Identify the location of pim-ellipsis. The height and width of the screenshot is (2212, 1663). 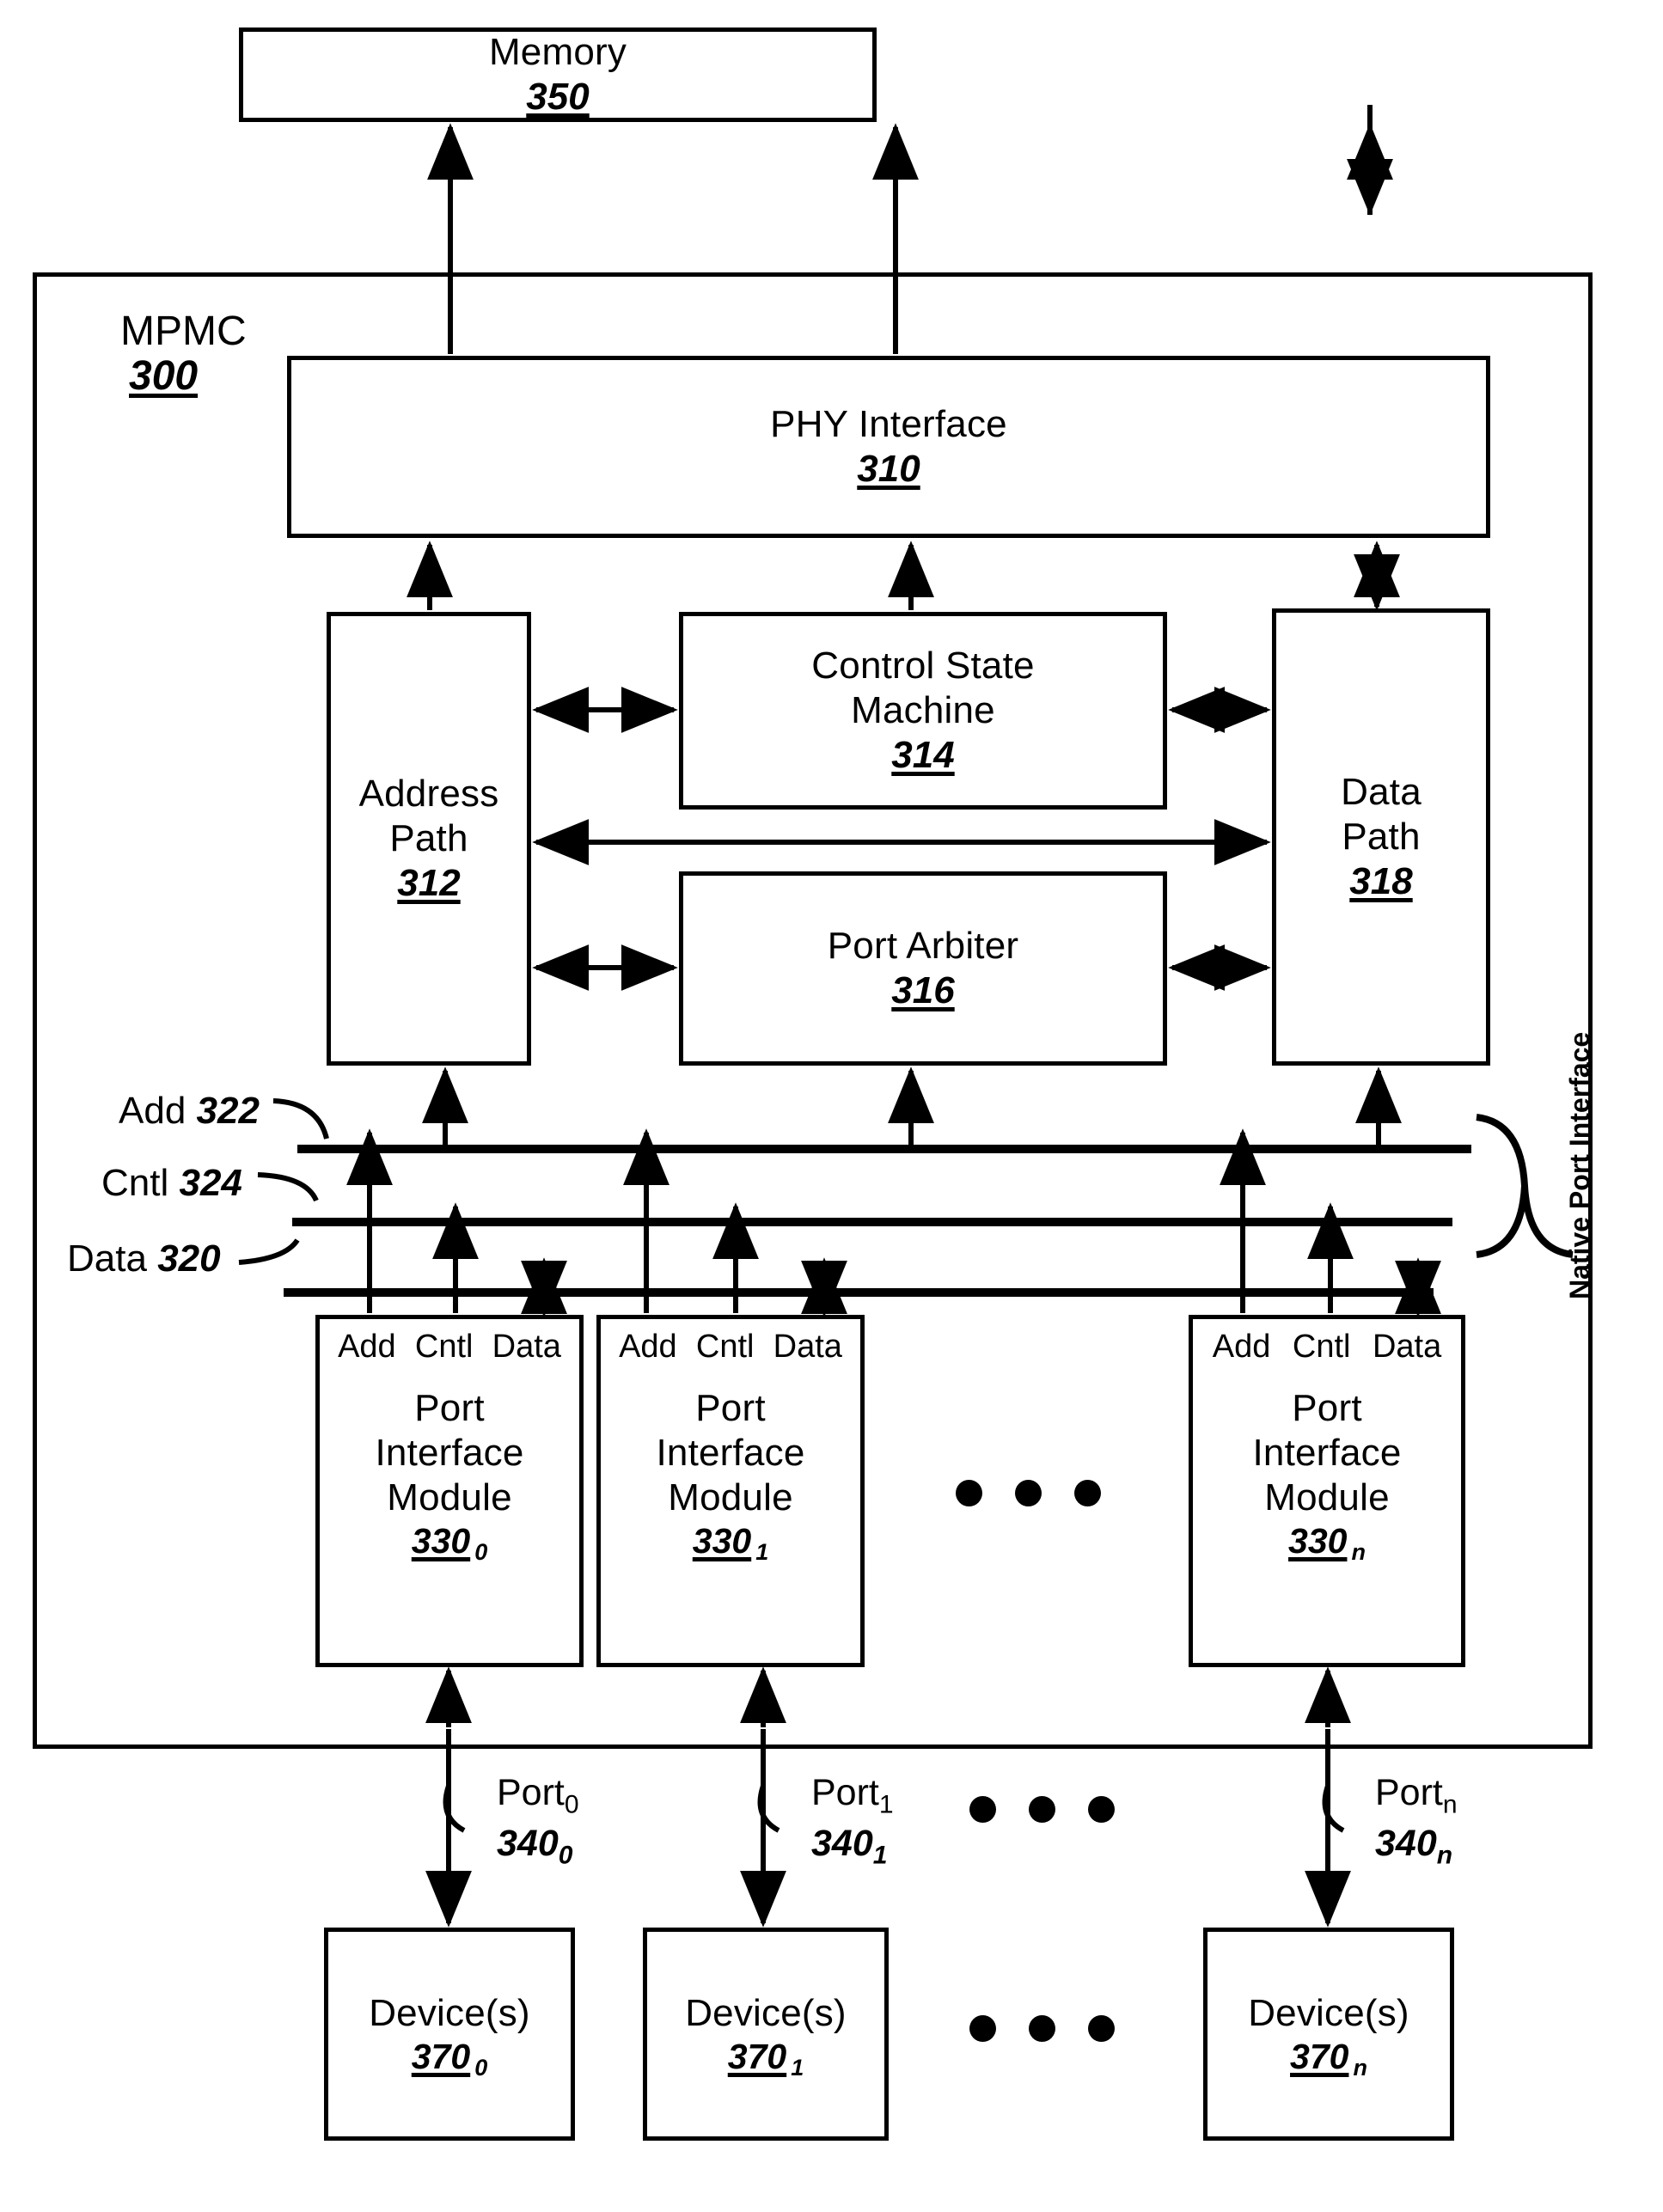
(1028, 1493).